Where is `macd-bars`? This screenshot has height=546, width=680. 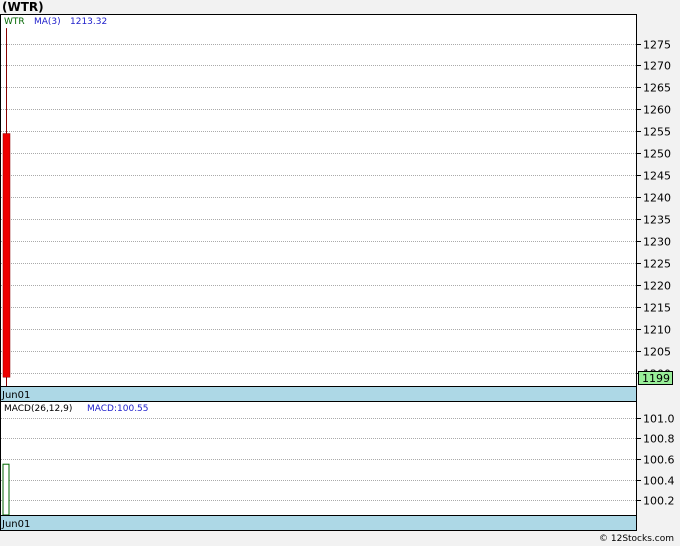 macd-bars is located at coordinates (6, 489).